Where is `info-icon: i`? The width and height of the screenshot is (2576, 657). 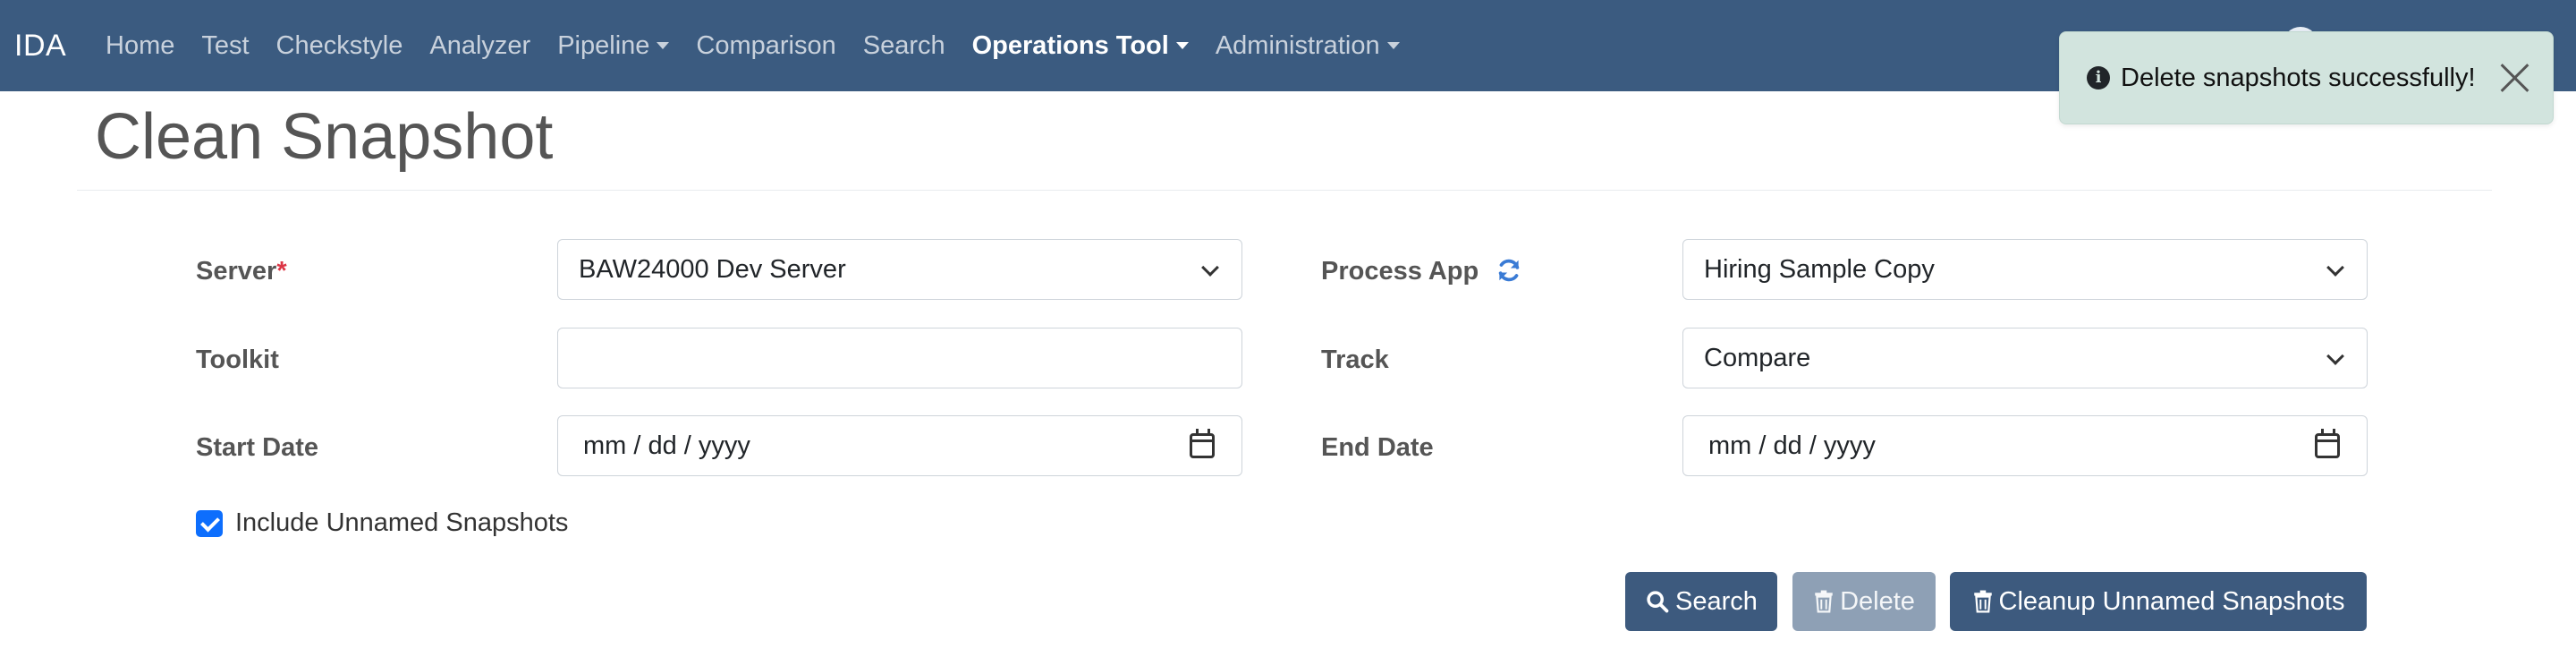 info-icon: i is located at coordinates (2098, 78).